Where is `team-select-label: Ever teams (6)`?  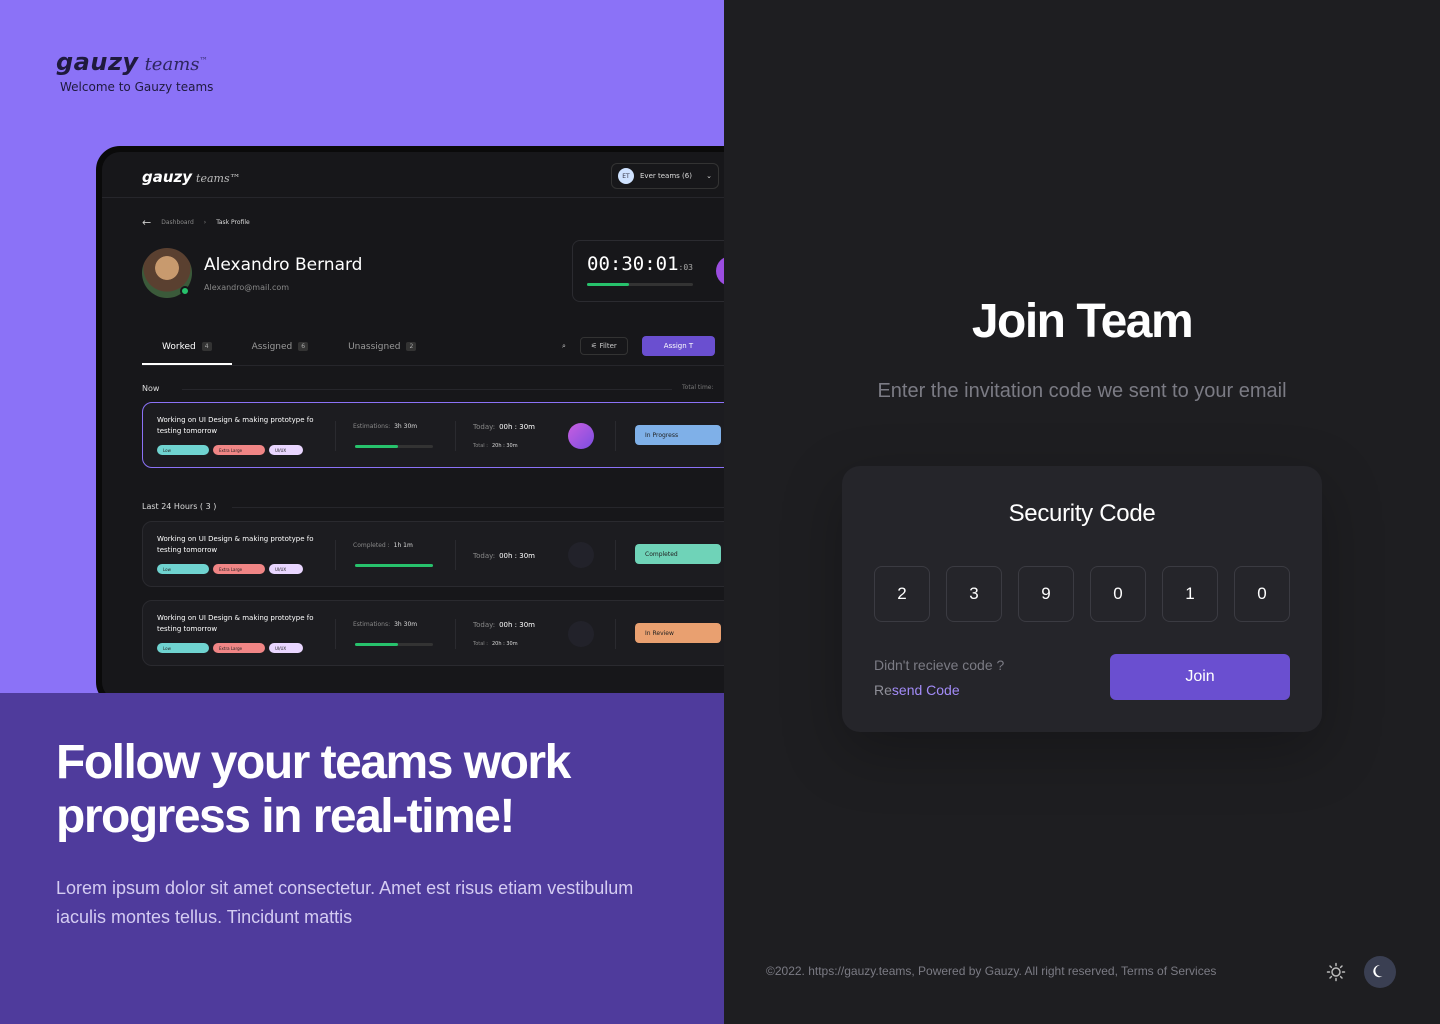
team-select-label: Ever teams (6) is located at coordinates (666, 176).